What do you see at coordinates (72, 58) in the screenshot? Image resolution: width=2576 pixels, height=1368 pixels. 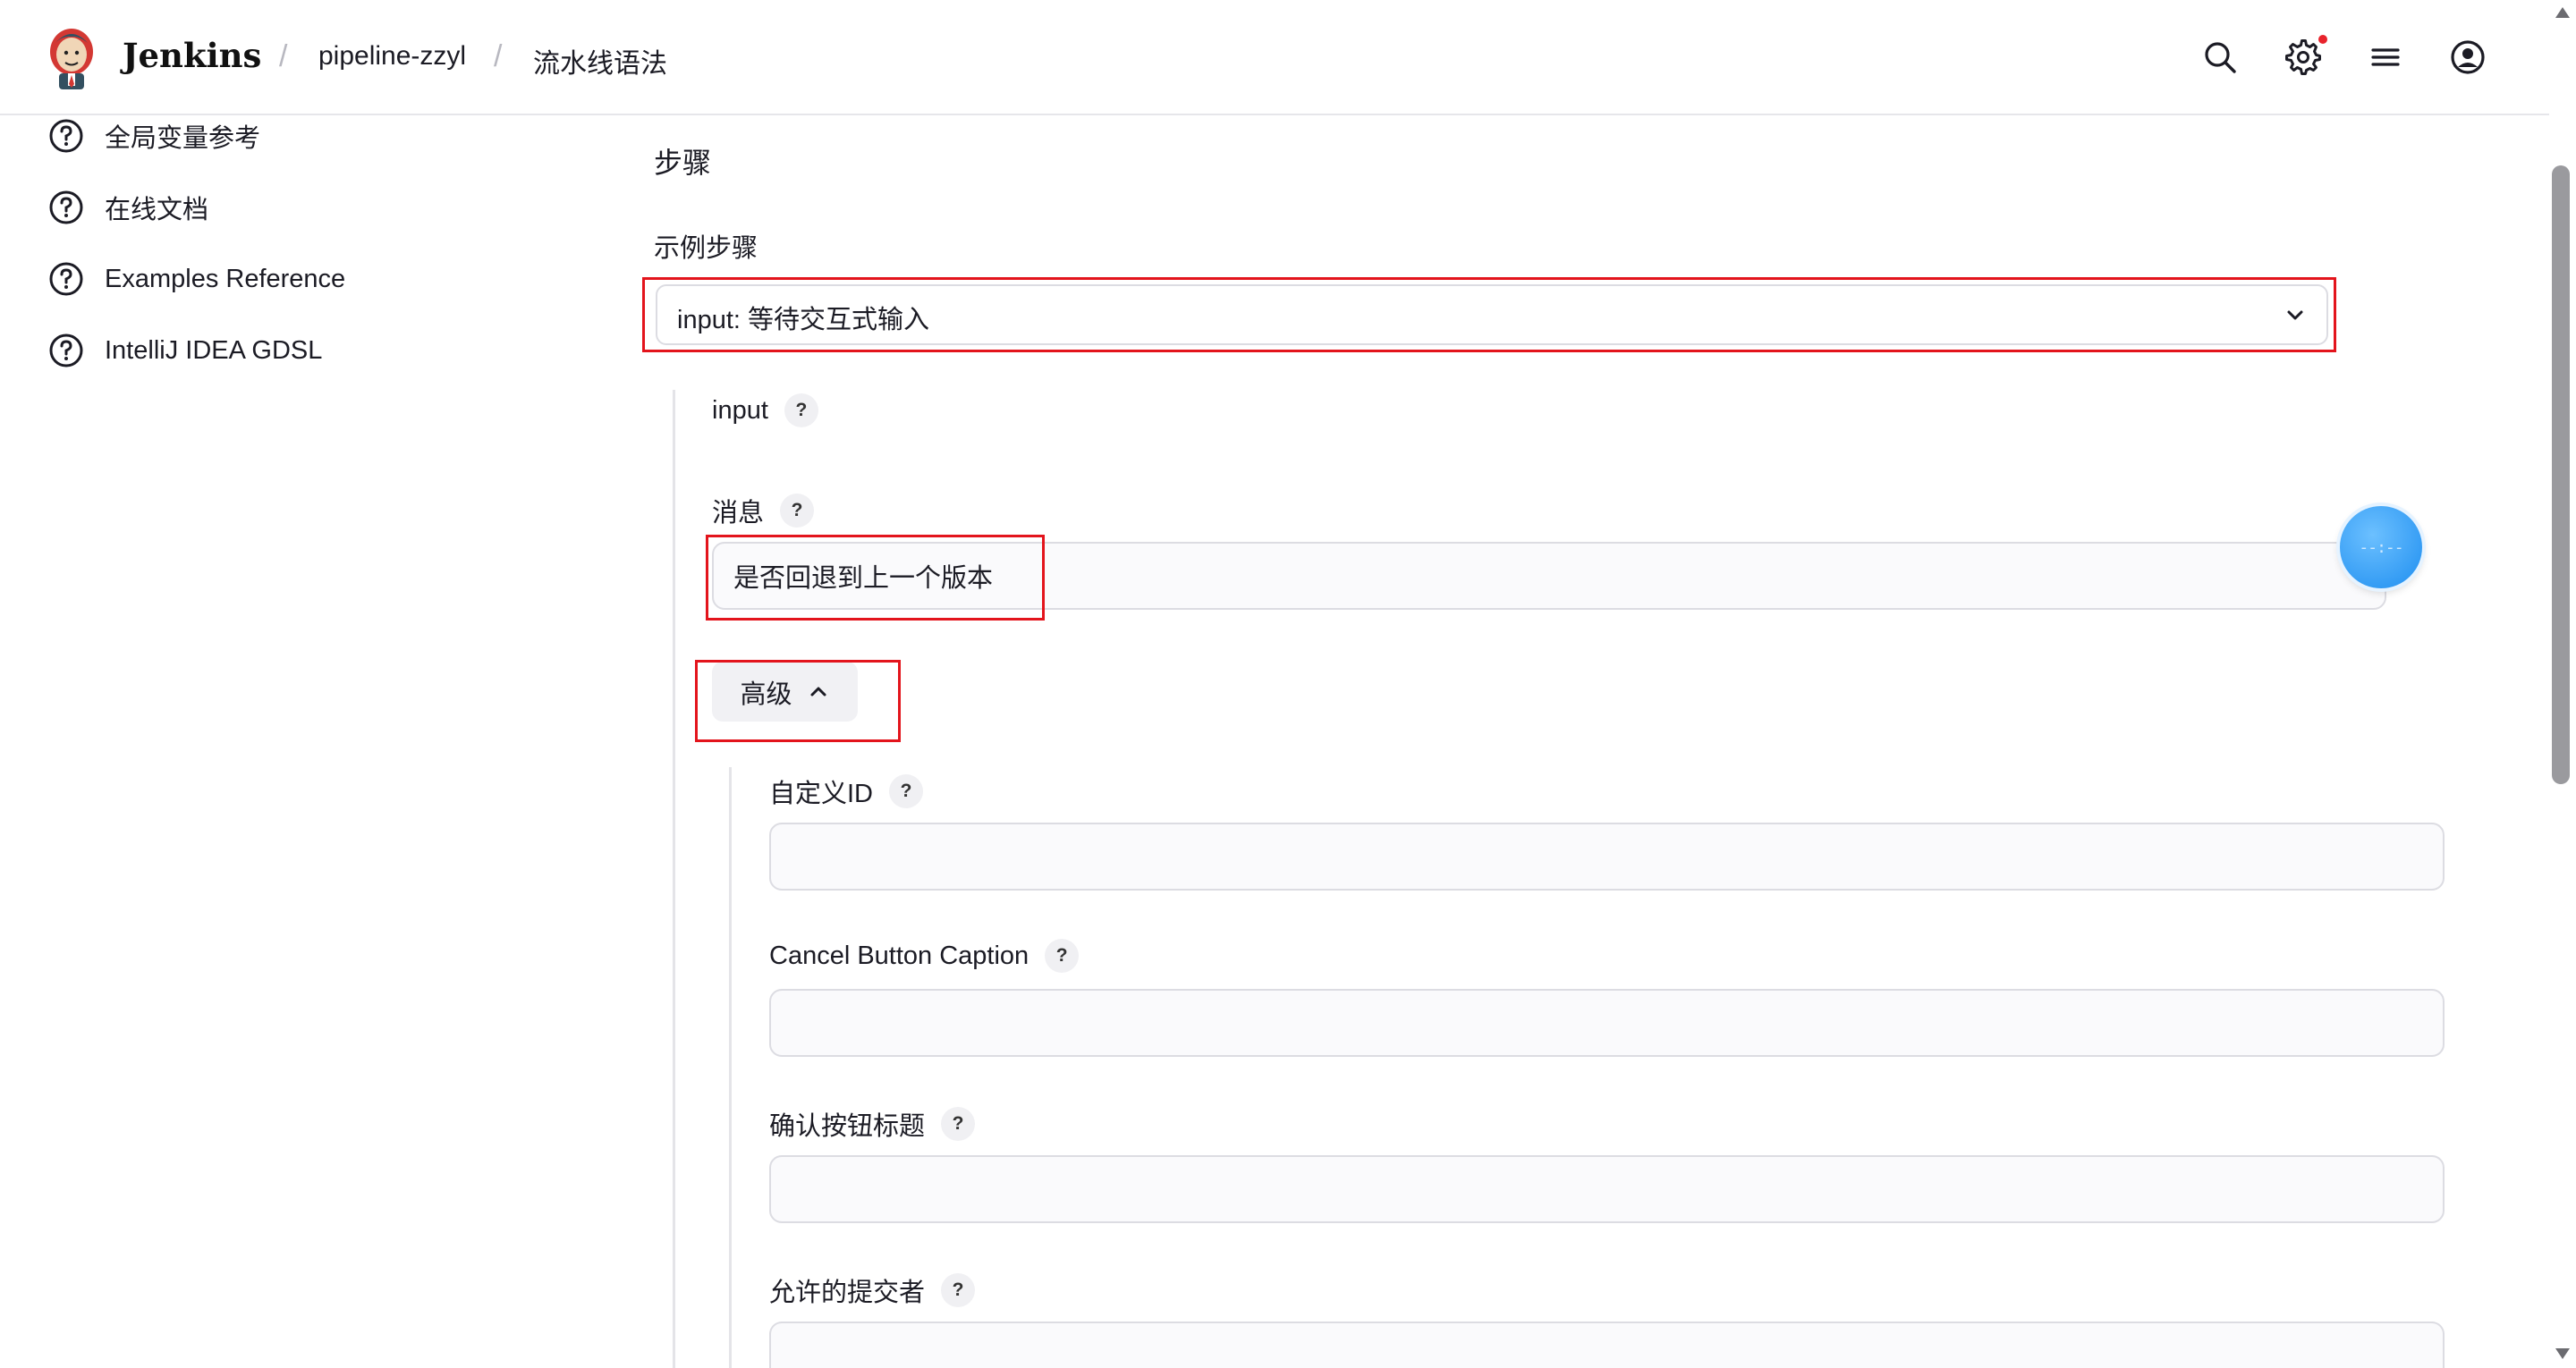 I see `jenkins-logo` at bounding box center [72, 58].